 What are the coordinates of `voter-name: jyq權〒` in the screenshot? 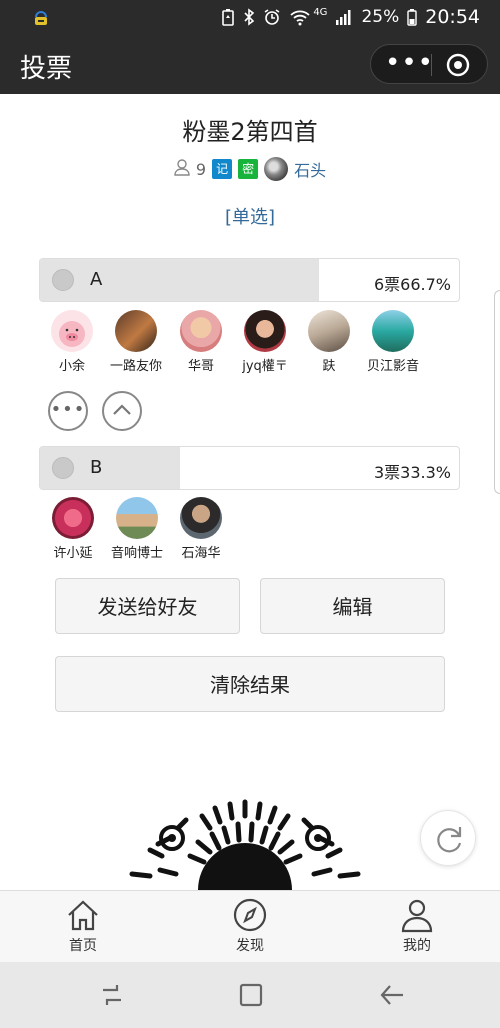 It's located at (265, 366).